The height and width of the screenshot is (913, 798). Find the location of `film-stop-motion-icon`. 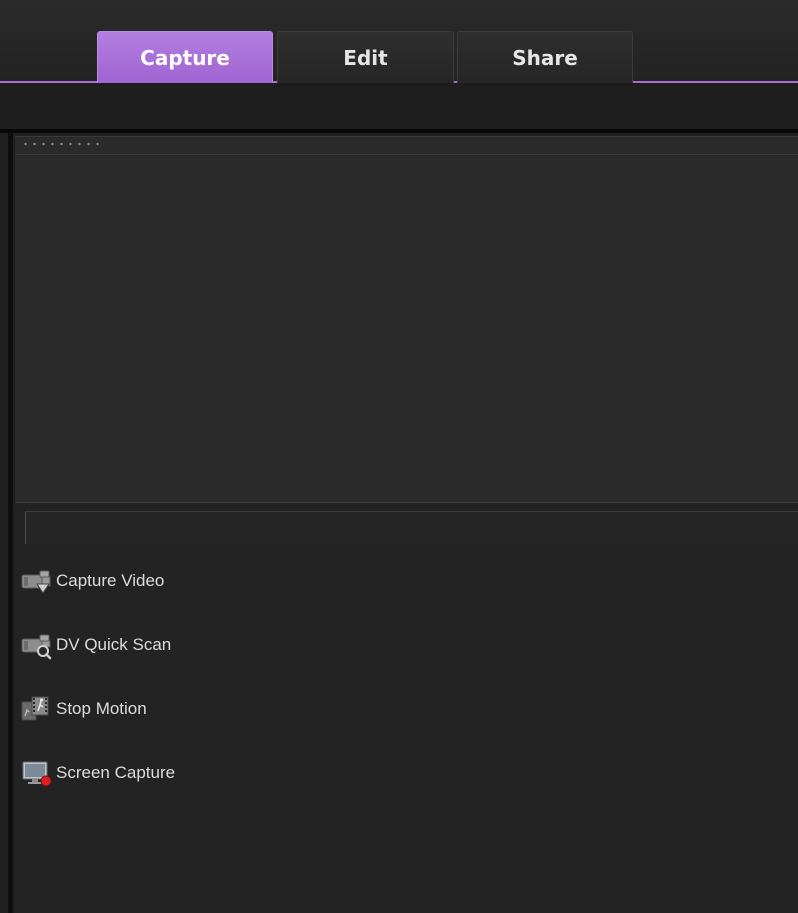

film-stop-motion-icon is located at coordinates (37, 709).